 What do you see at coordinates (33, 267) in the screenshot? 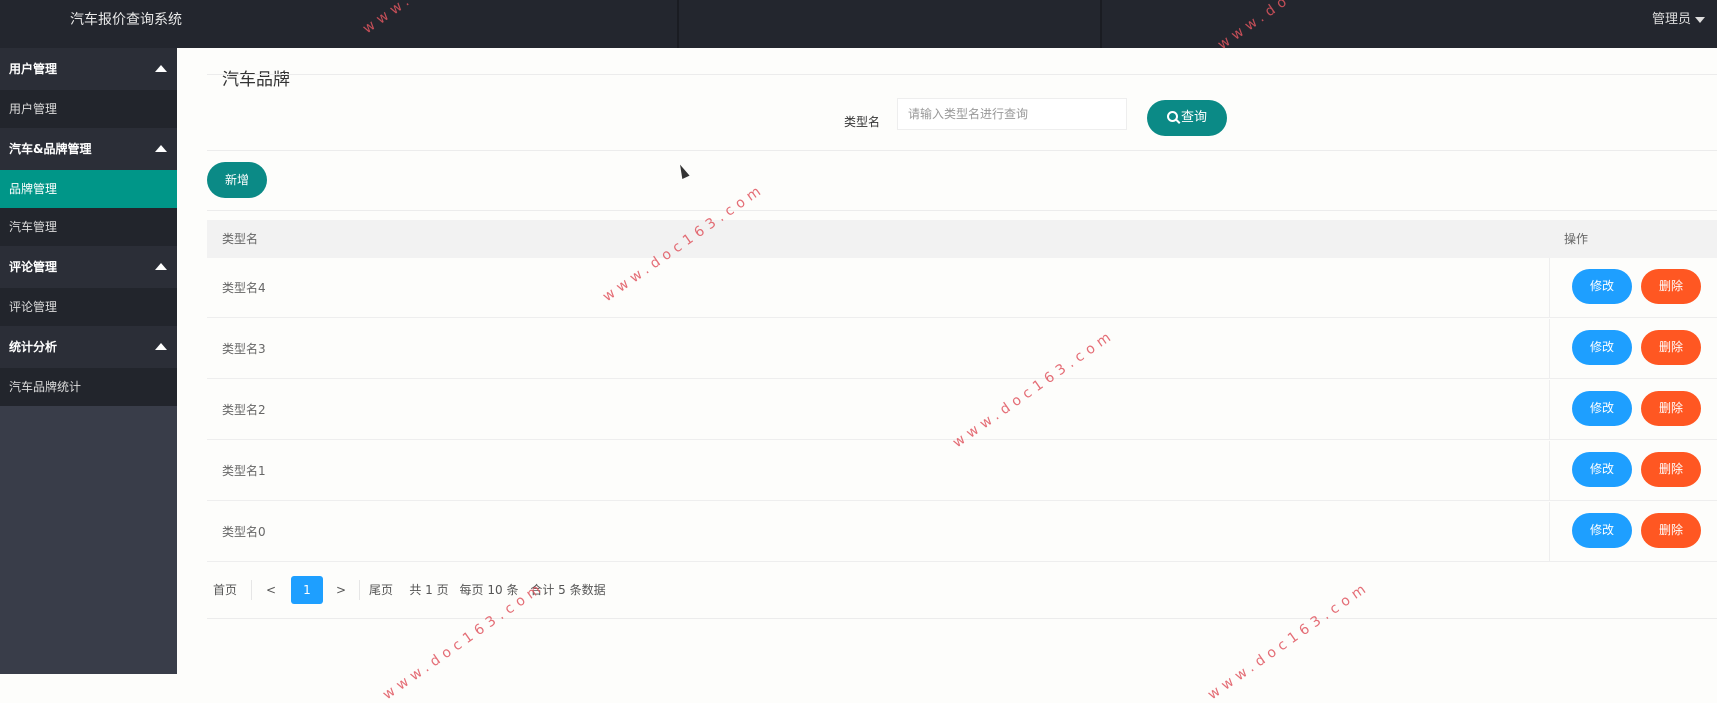
I see `sidebar-group-label: 评论管理` at bounding box center [33, 267].